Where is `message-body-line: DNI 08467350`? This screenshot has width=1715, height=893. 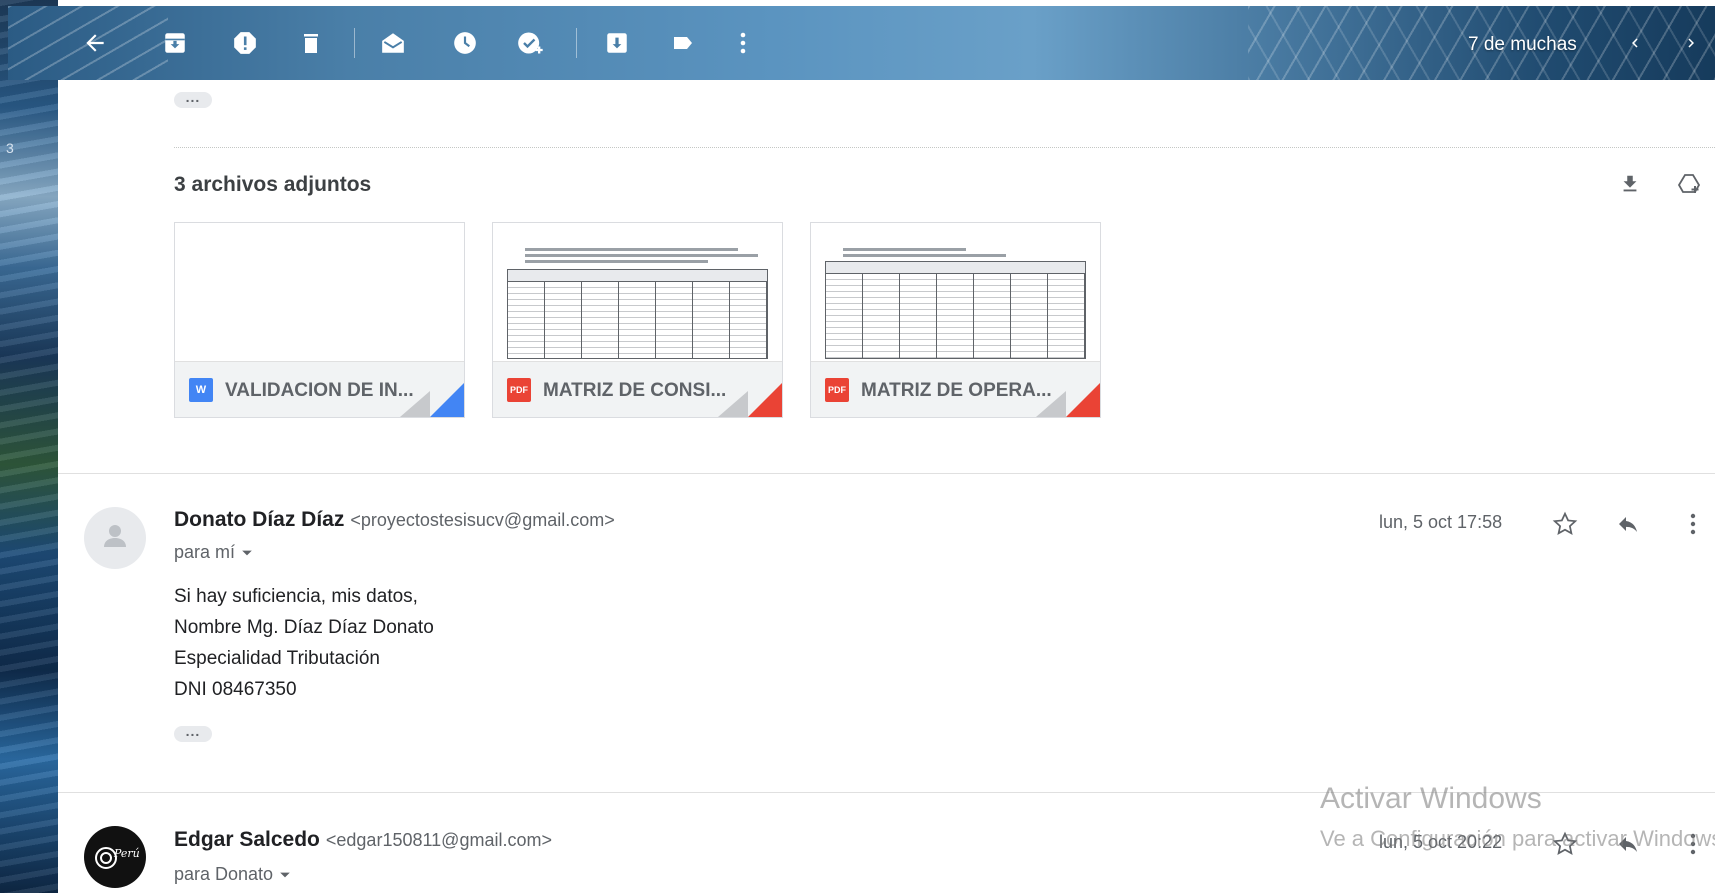 message-body-line: DNI 08467350 is located at coordinates (235, 689).